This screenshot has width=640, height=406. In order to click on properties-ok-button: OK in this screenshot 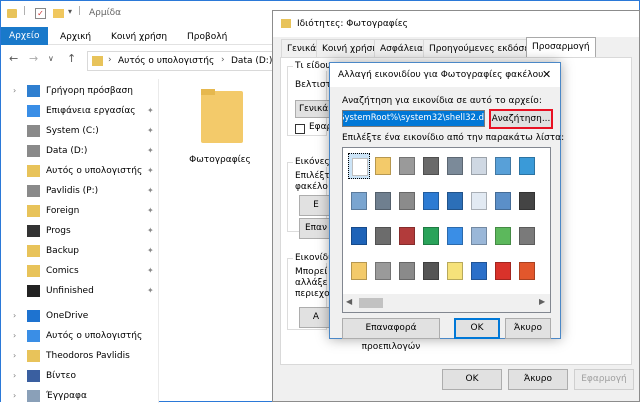, I will do `click(472, 379)`.